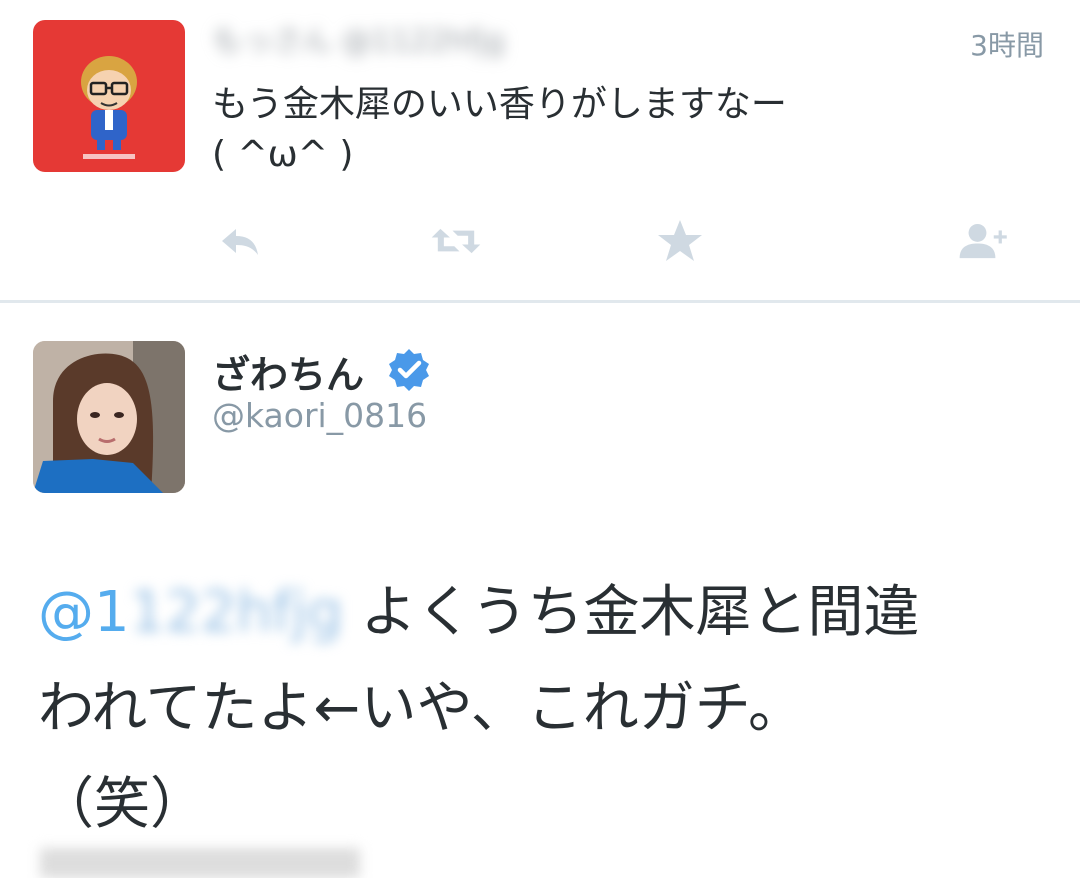 This screenshot has width=1080, height=878. What do you see at coordinates (283, 154) in the screenshot?
I see `tweet-text-line: ( ^ω^ )` at bounding box center [283, 154].